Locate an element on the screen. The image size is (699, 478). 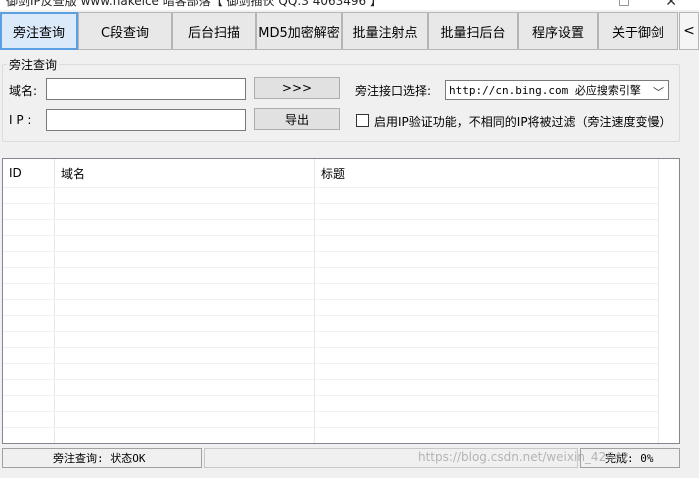
api-select: http://cn.bing.com 必应搜索引擎 ﹀ is located at coordinates (557, 90).